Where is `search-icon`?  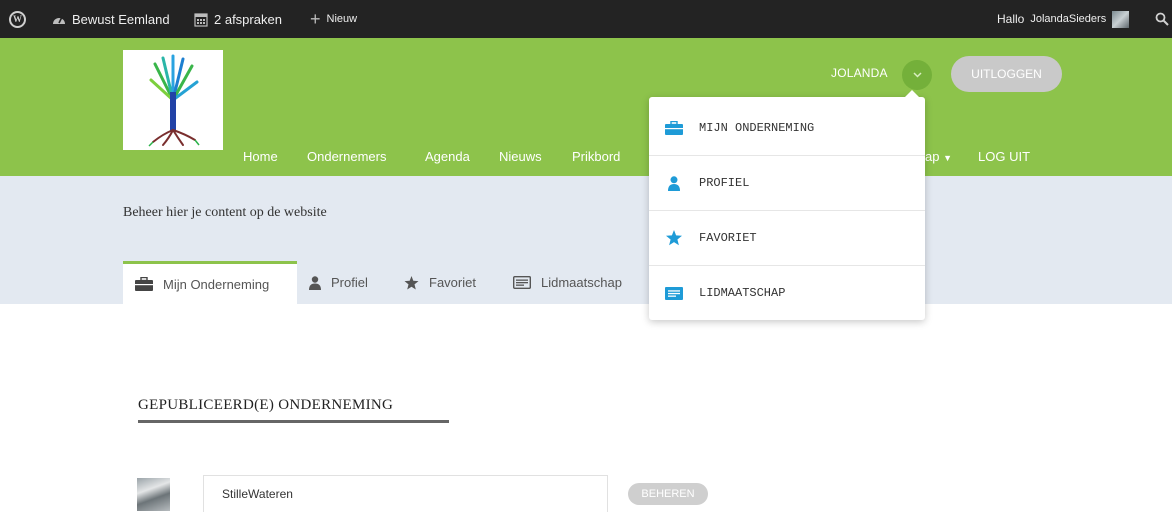
search-icon is located at coordinates (1162, 19).